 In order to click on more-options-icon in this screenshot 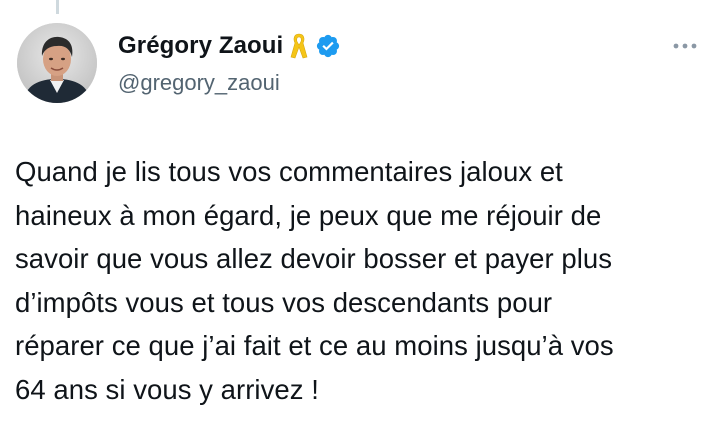, I will do `click(685, 46)`.